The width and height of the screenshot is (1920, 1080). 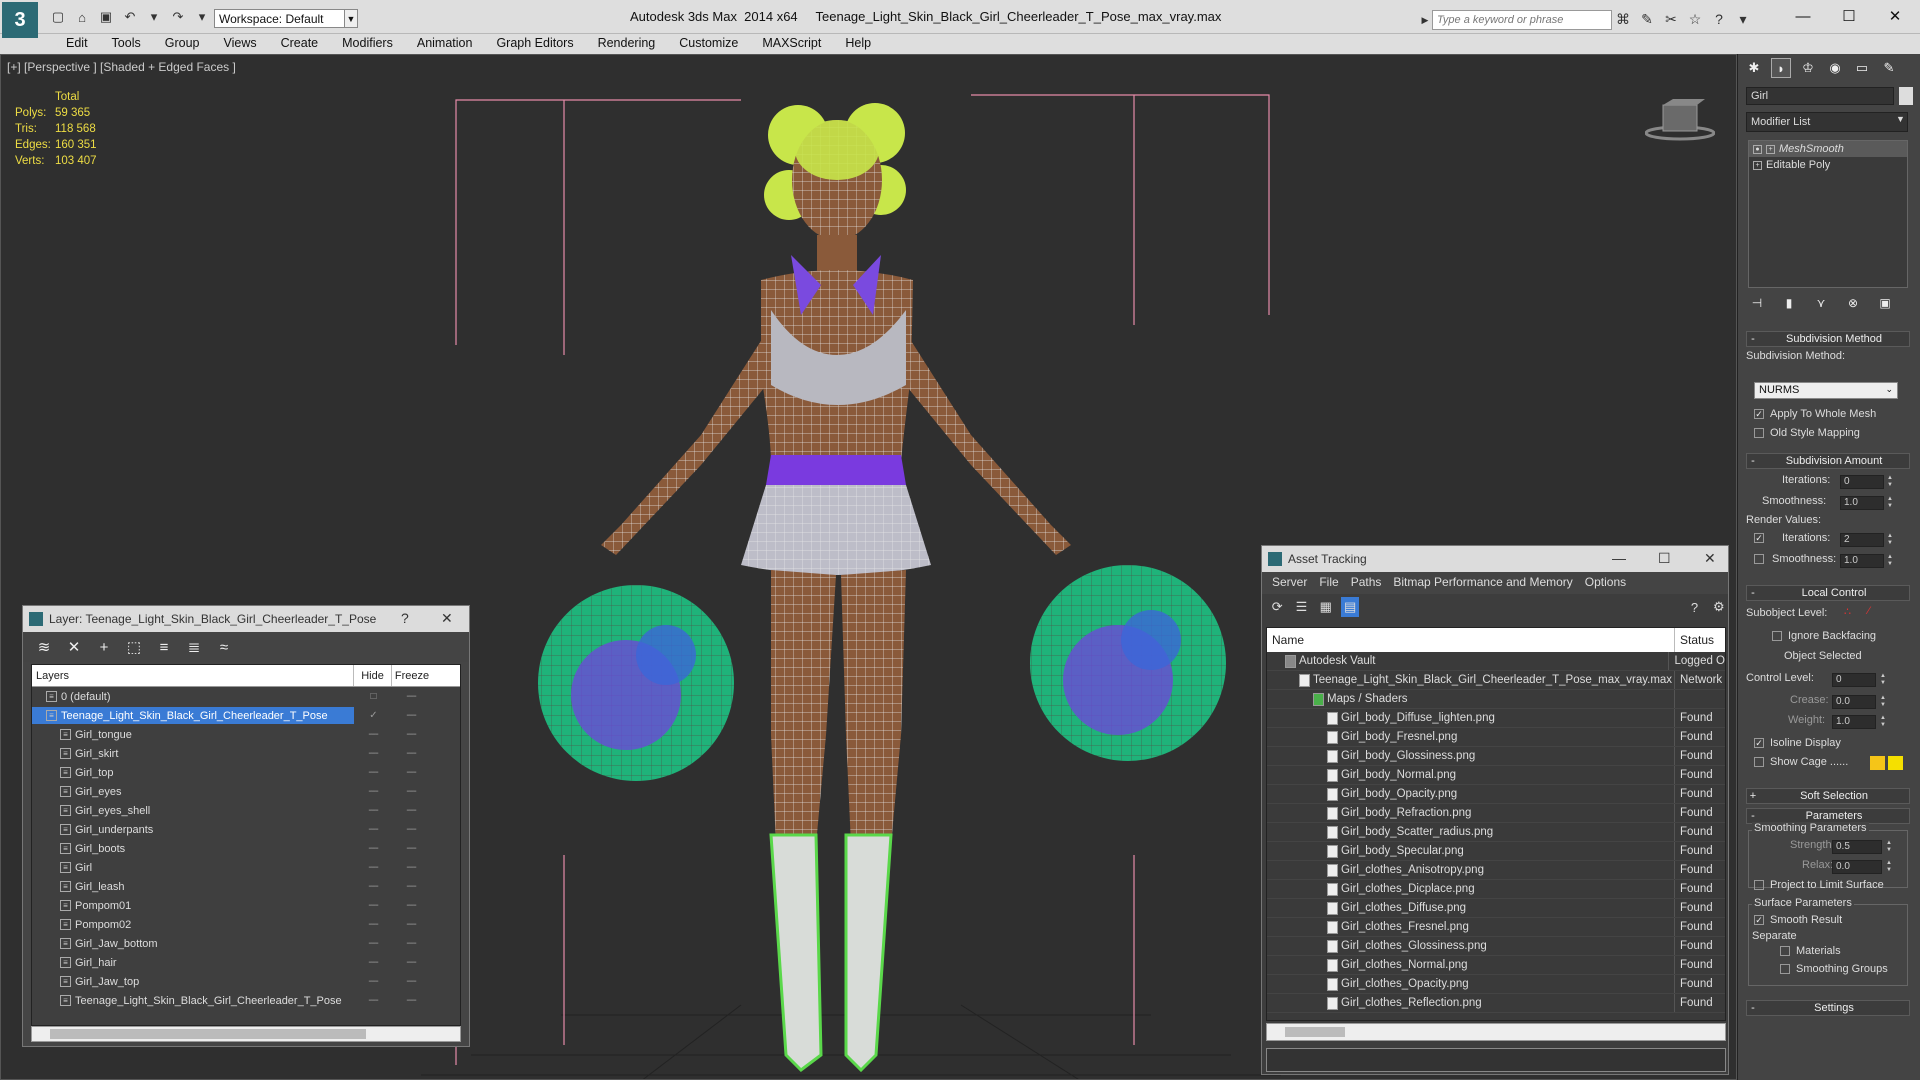 What do you see at coordinates (1849, 16) in the screenshot?
I see `maximize-icon: ☐` at bounding box center [1849, 16].